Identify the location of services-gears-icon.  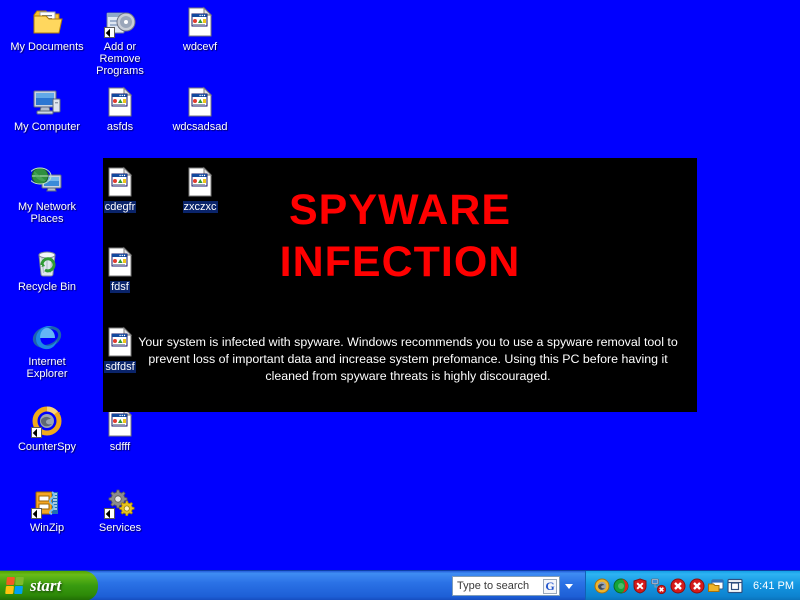
(120, 503).